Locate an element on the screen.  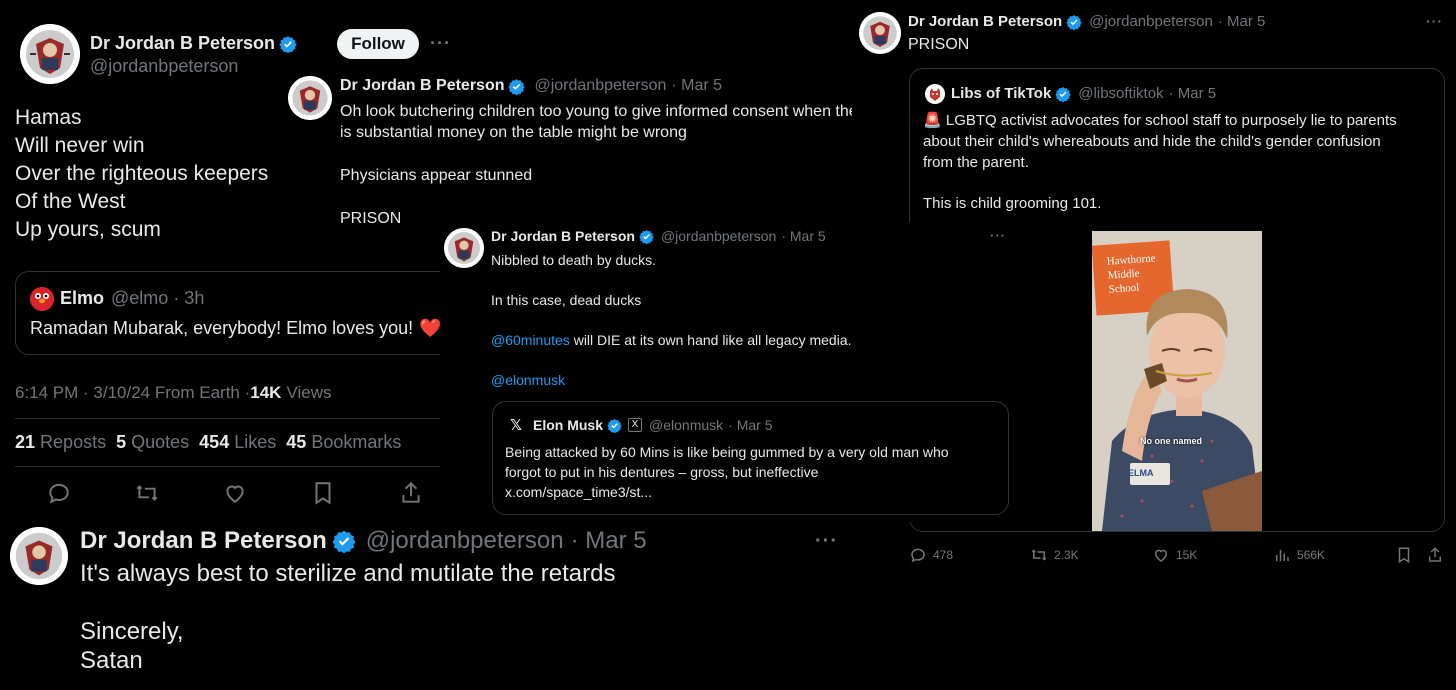
quoted-author-row: Elon Musk X @elonmusk · Mar 5 is located at coordinates (653, 425).